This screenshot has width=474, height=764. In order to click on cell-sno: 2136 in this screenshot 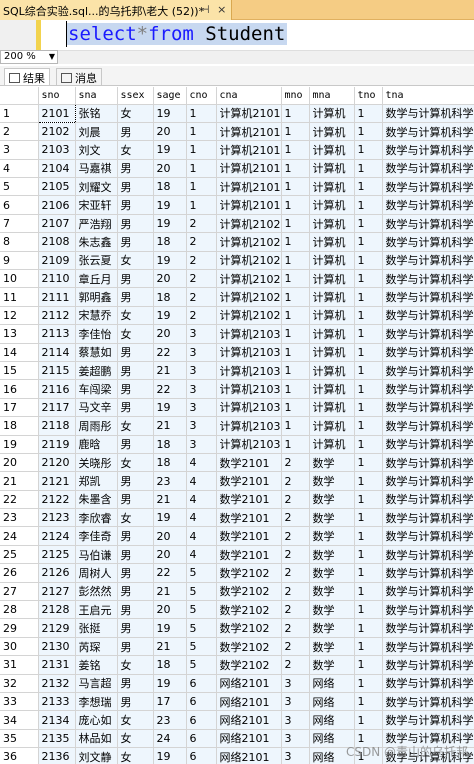, I will do `click(57, 755)`.